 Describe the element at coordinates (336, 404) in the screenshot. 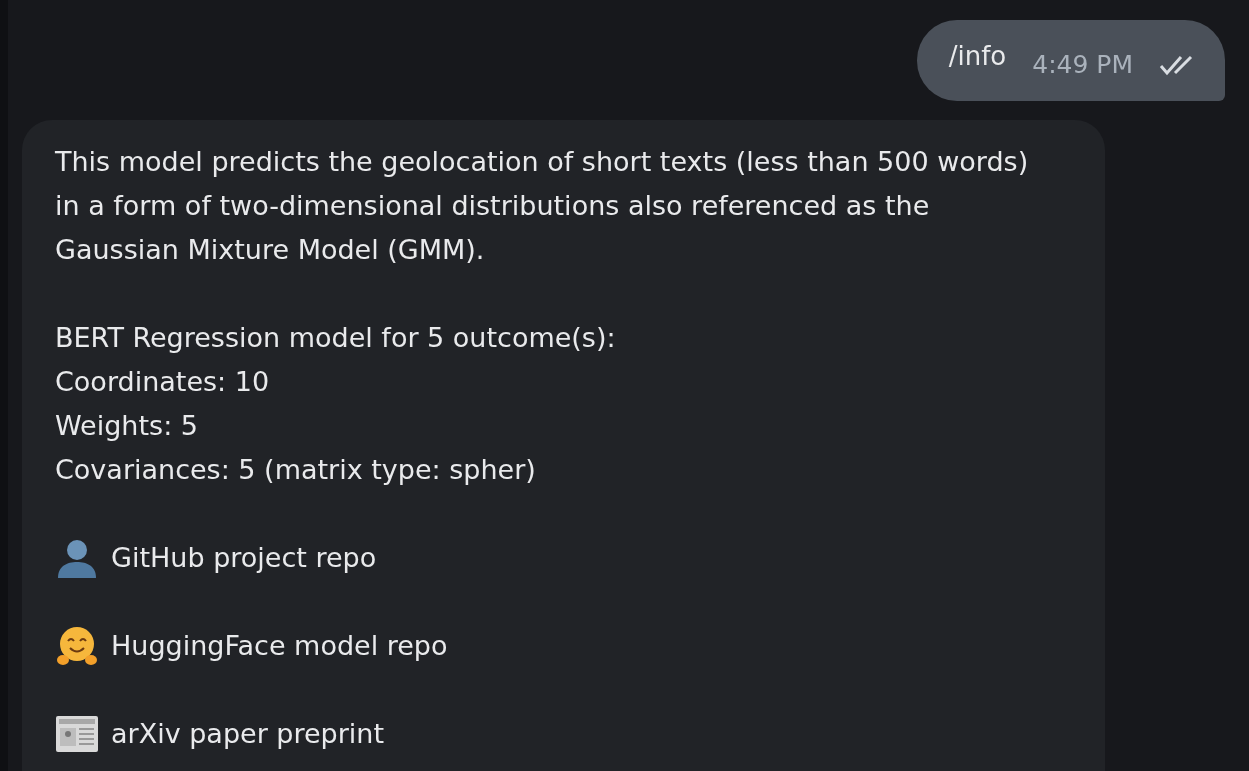

I see `message-paragraph: BERT Regression model for 5 outcome(s): Coordinates: 10 Weights: 5 Covariances: 5 (matrix type: spher)` at that location.